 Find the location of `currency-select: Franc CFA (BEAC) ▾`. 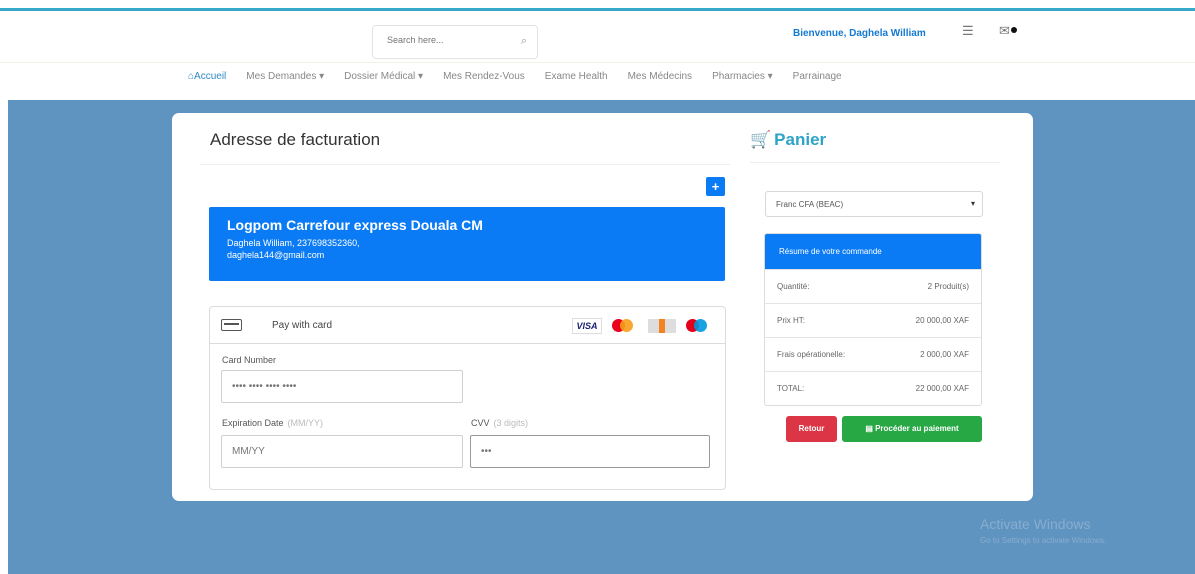

currency-select: Franc CFA (BEAC) ▾ is located at coordinates (874, 204).